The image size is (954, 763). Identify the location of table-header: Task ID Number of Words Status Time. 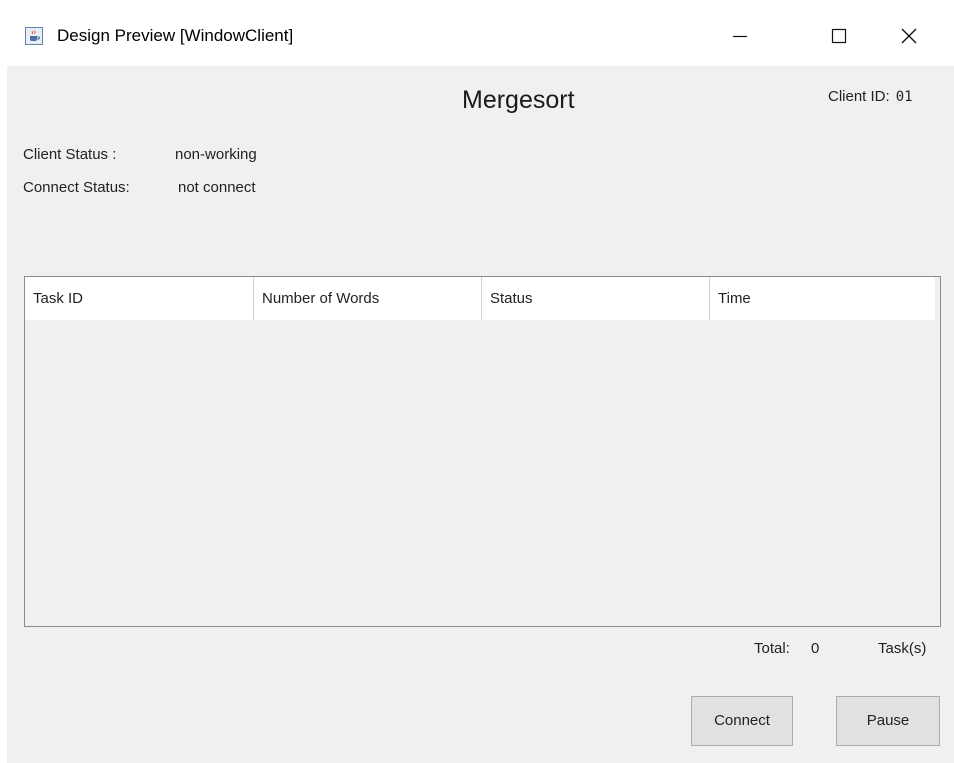
(480, 298).